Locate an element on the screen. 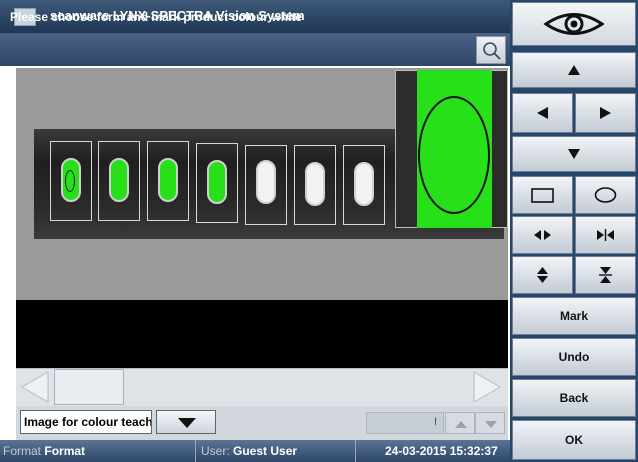 Image resolution: width=638 pixels, height=462 pixels. move-up-button is located at coordinates (574, 70).